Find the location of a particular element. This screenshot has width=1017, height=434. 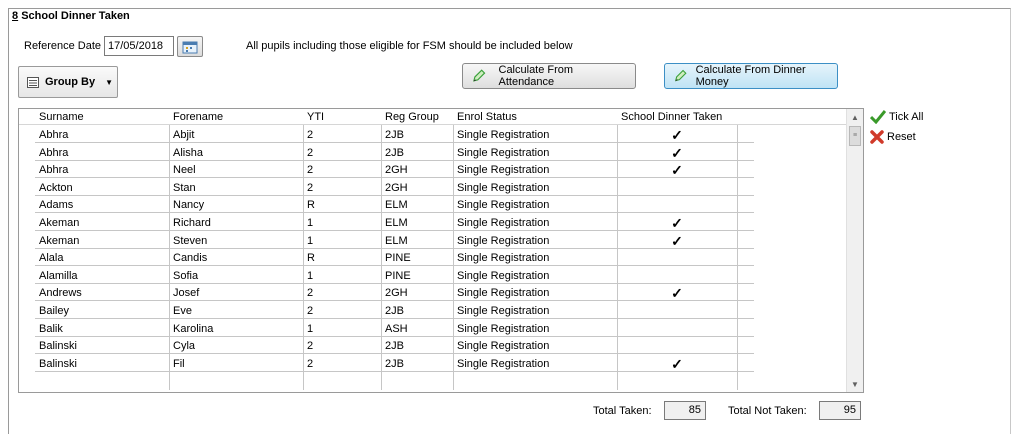

table-row: Abhra Abjit 2 2JB Single Registration ✓ is located at coordinates (433, 134).